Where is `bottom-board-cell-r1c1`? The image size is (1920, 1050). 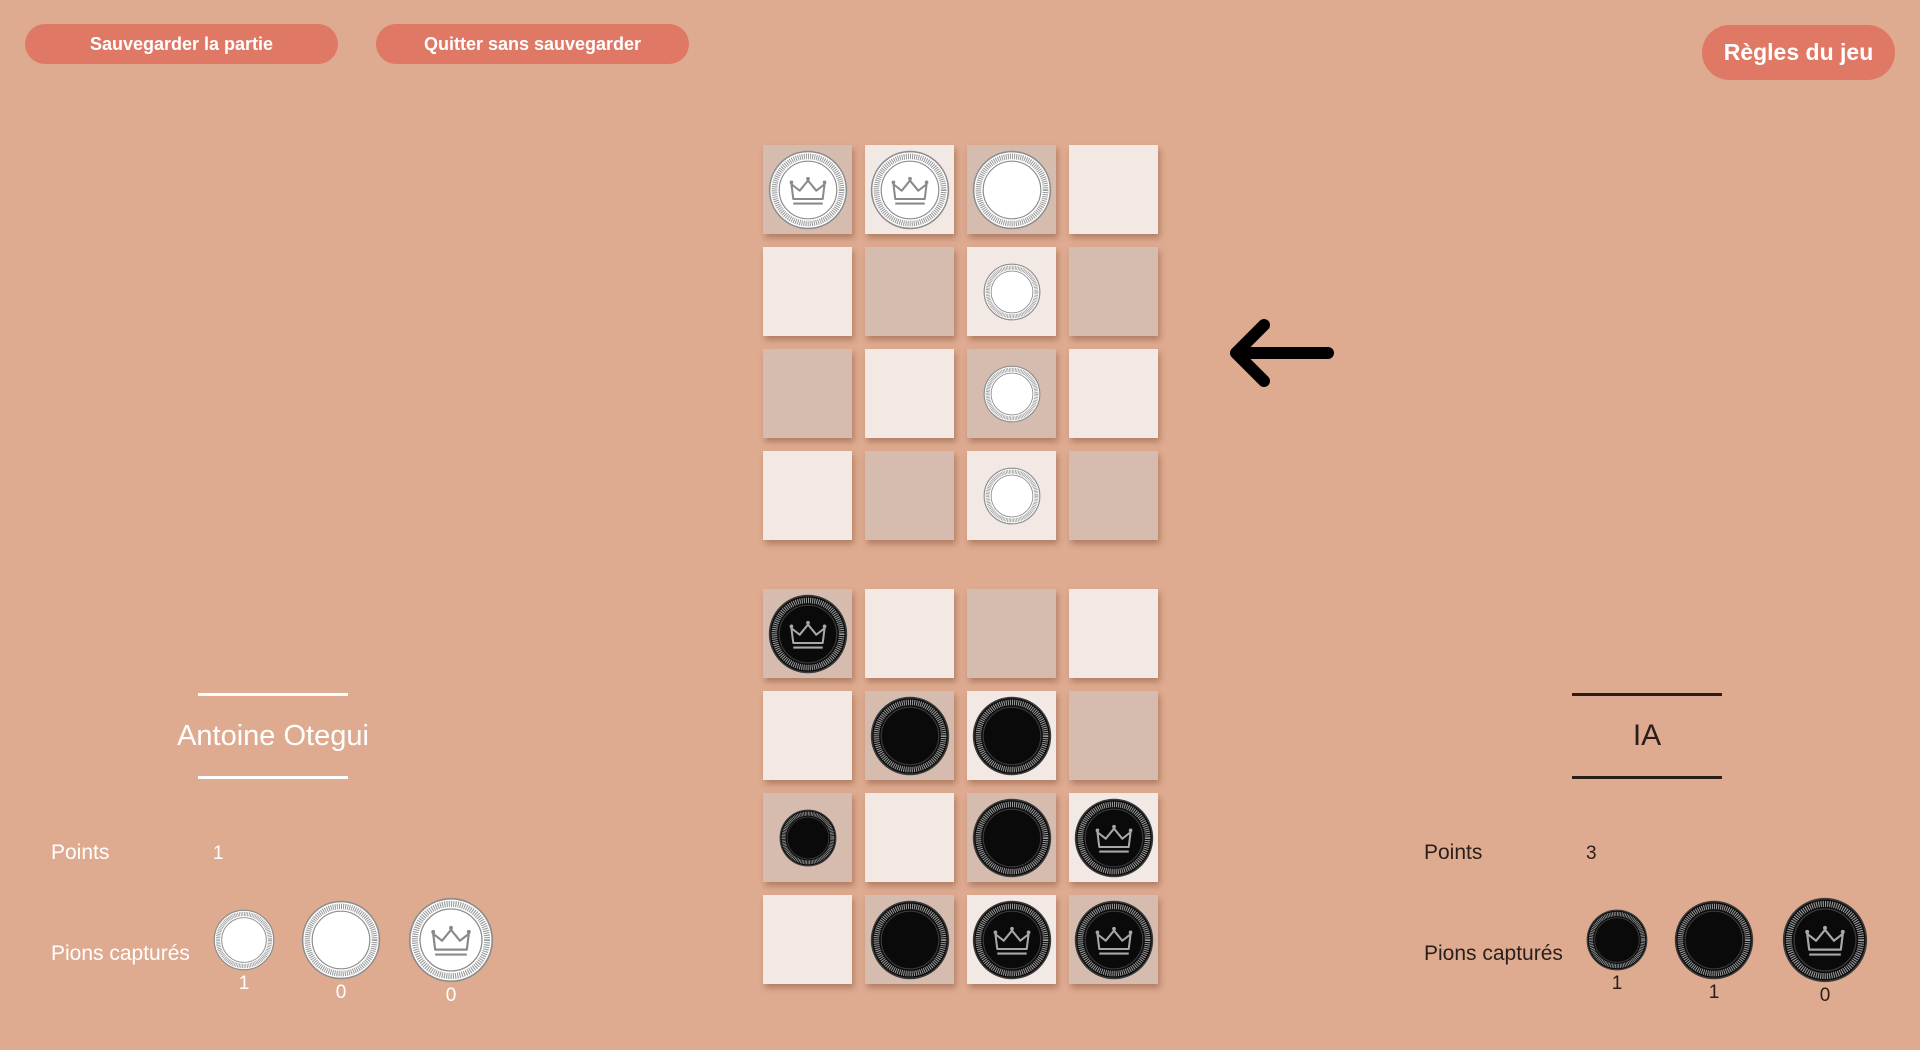
bottom-board-cell-r1c1 is located at coordinates (909, 735).